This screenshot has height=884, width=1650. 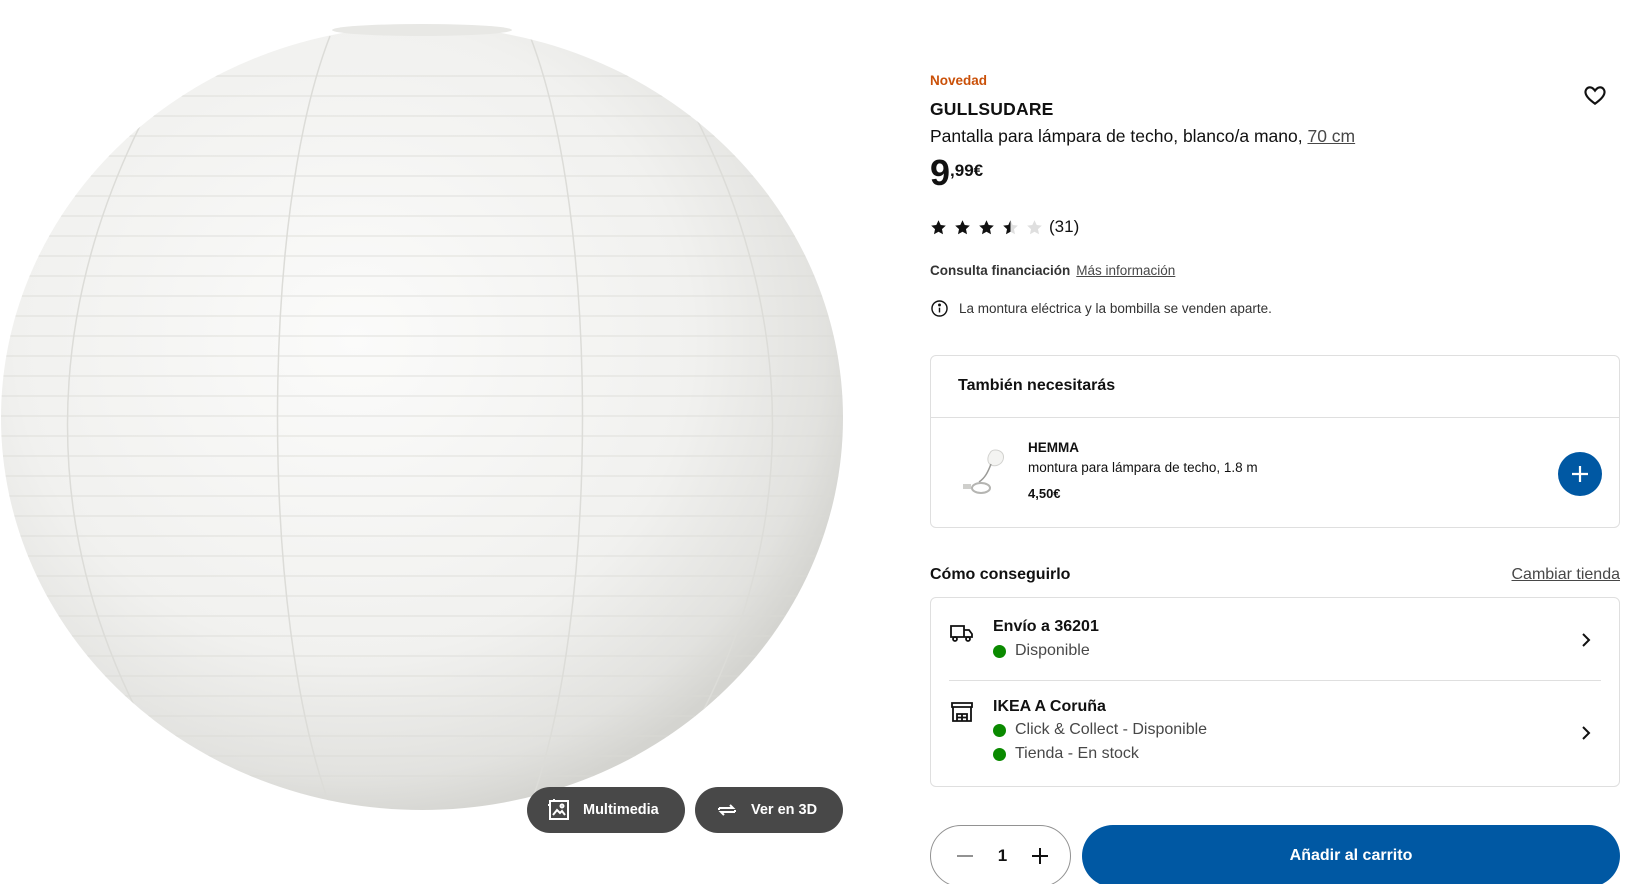 I want to click on minus-icon, so click(x=965, y=856).